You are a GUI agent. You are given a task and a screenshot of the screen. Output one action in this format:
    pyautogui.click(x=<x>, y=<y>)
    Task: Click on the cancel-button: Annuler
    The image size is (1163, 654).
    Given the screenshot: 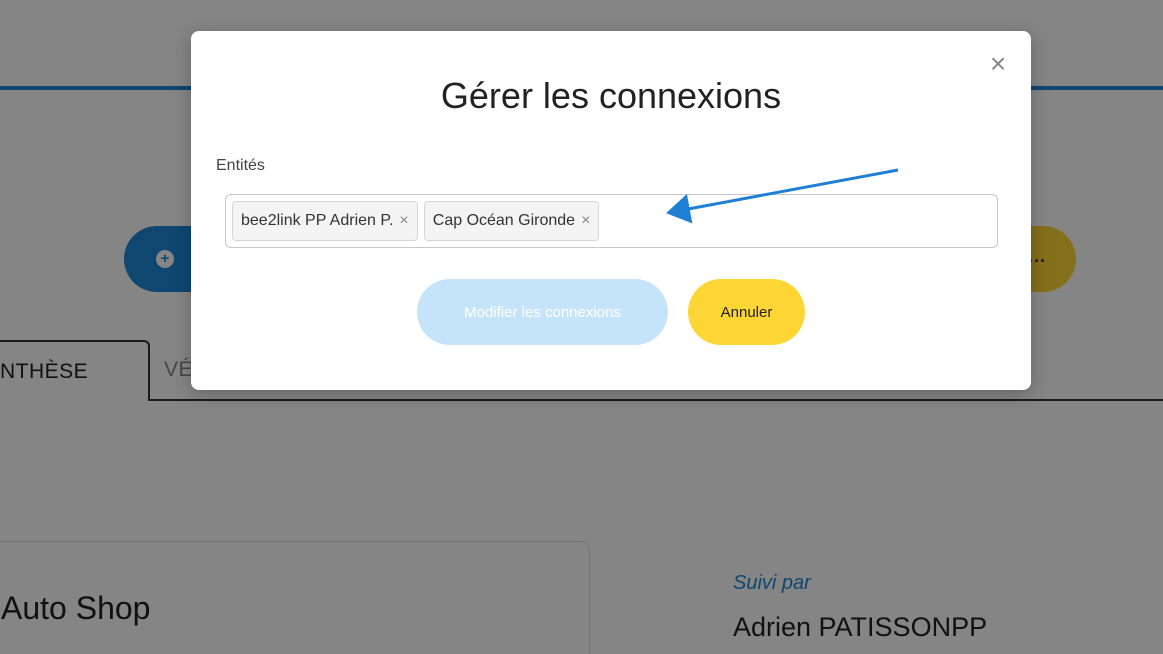 What is the action you would take?
    pyautogui.click(x=746, y=312)
    